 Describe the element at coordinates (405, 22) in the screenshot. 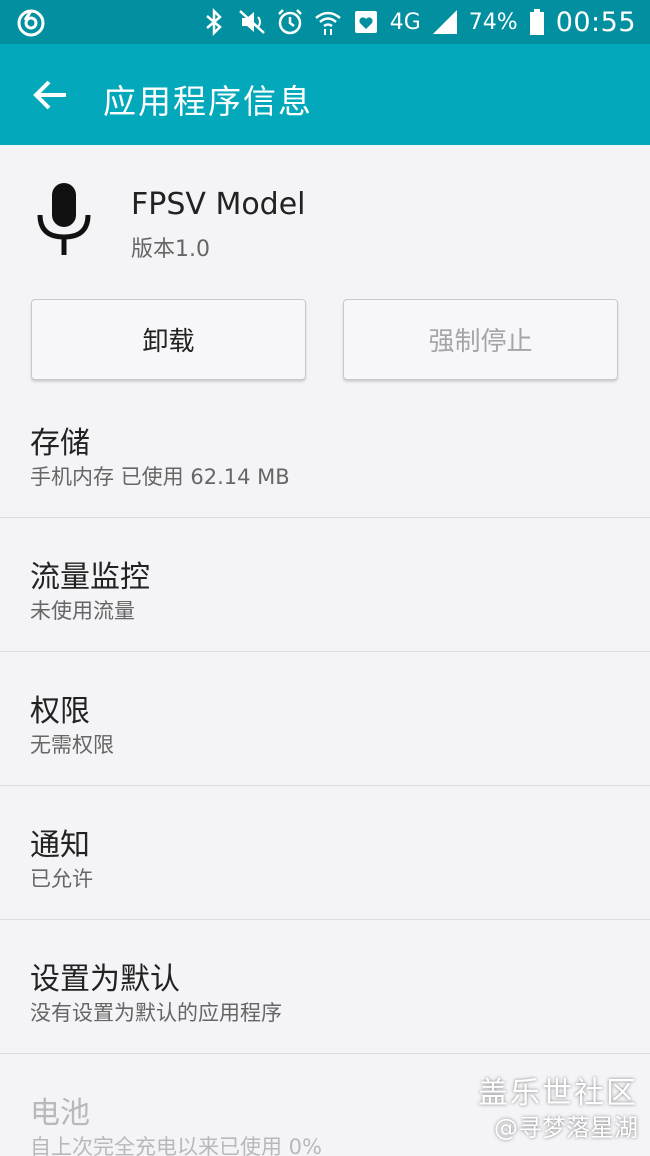

I see `network-type: 4G` at that location.